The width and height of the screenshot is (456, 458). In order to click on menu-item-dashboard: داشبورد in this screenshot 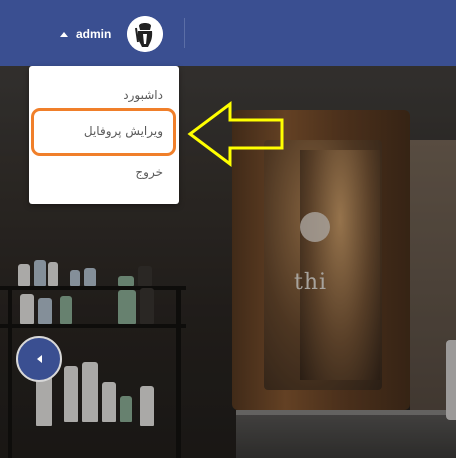, I will do `click(143, 95)`.